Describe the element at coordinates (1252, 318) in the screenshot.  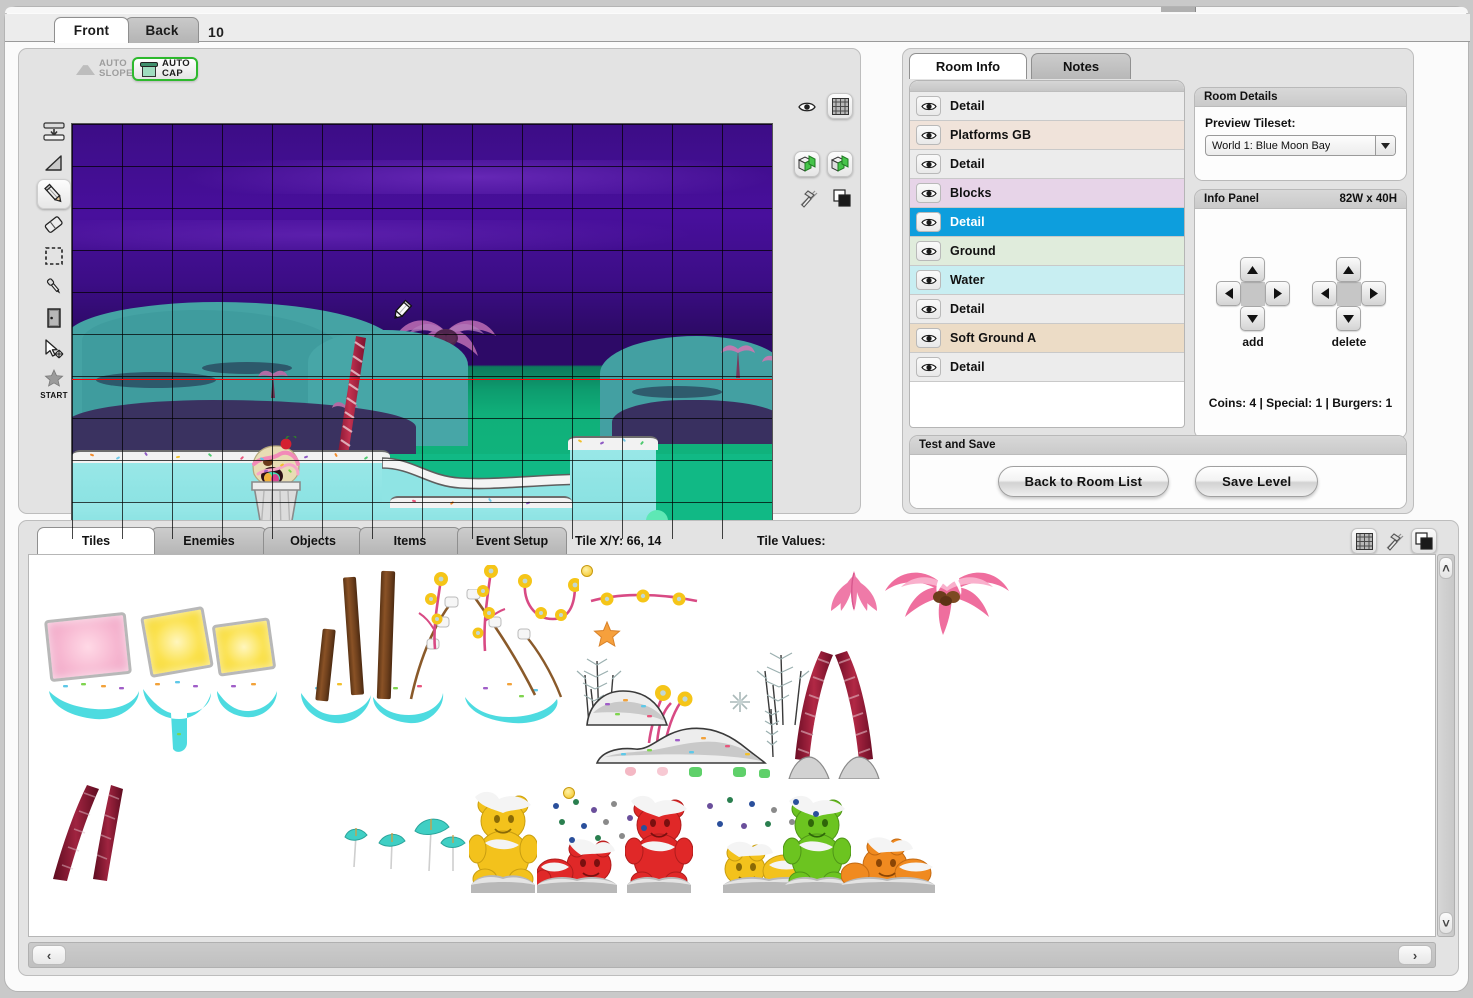
I see `add-down-button` at that location.